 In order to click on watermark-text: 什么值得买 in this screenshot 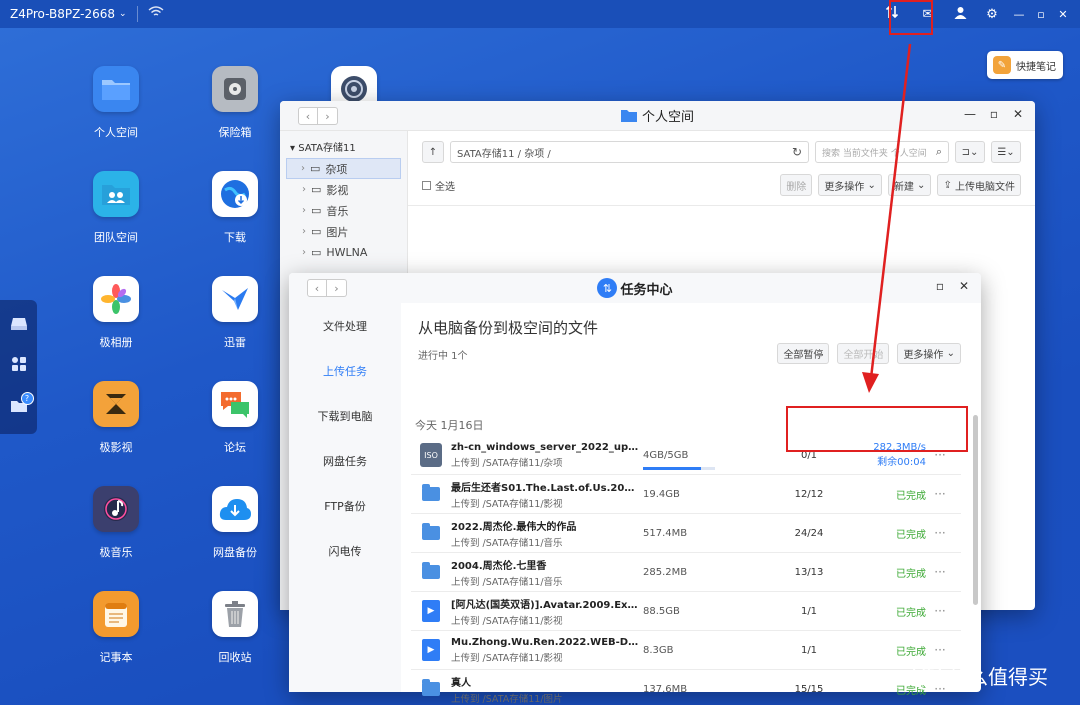, I will do `click(998, 676)`.